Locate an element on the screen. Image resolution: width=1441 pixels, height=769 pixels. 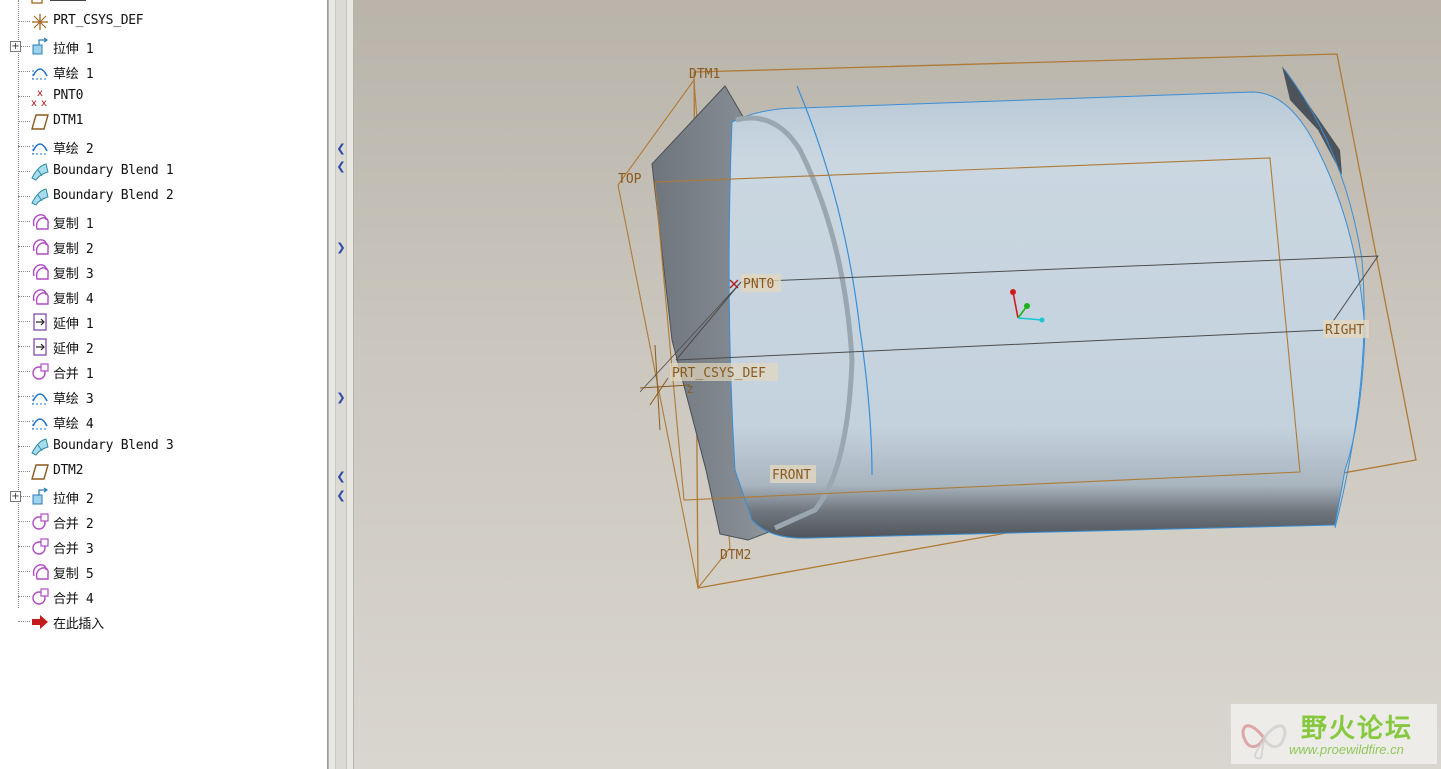
tree-item: 草绘 4 is located at coordinates (163, 421).